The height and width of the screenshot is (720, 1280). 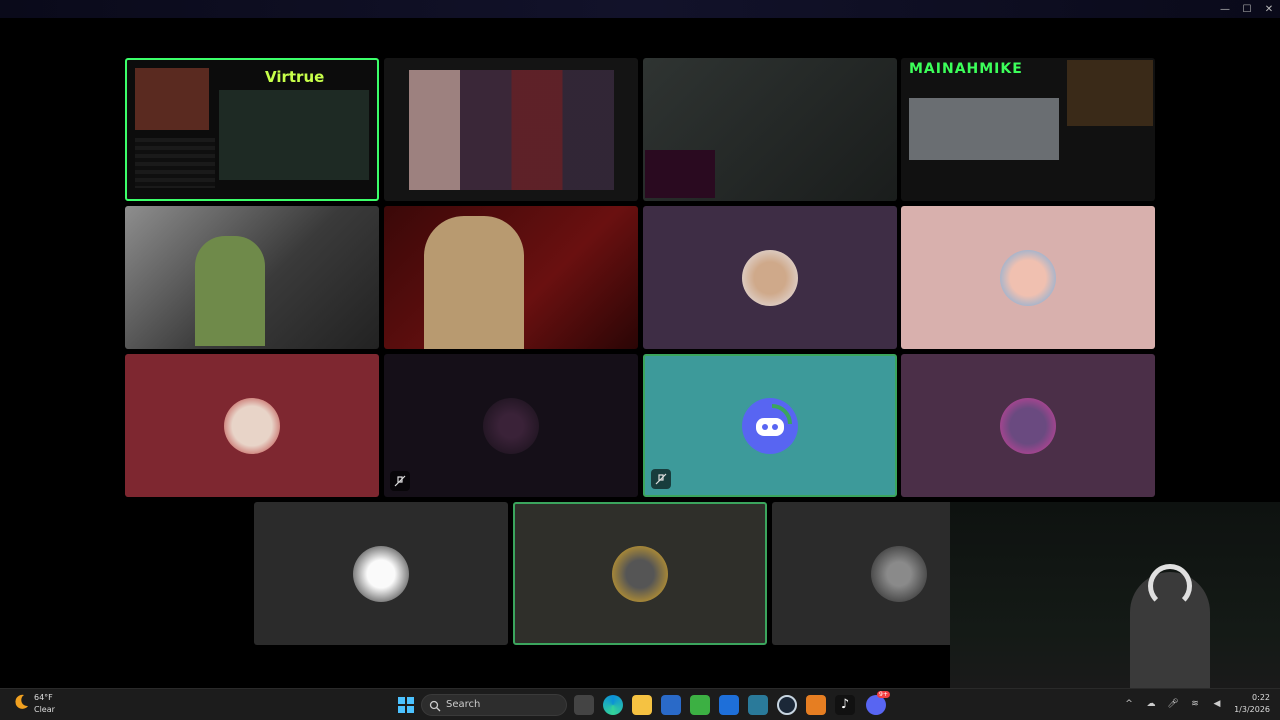 I want to click on weather-widget: 64°F Clear, so click(x=33, y=704).